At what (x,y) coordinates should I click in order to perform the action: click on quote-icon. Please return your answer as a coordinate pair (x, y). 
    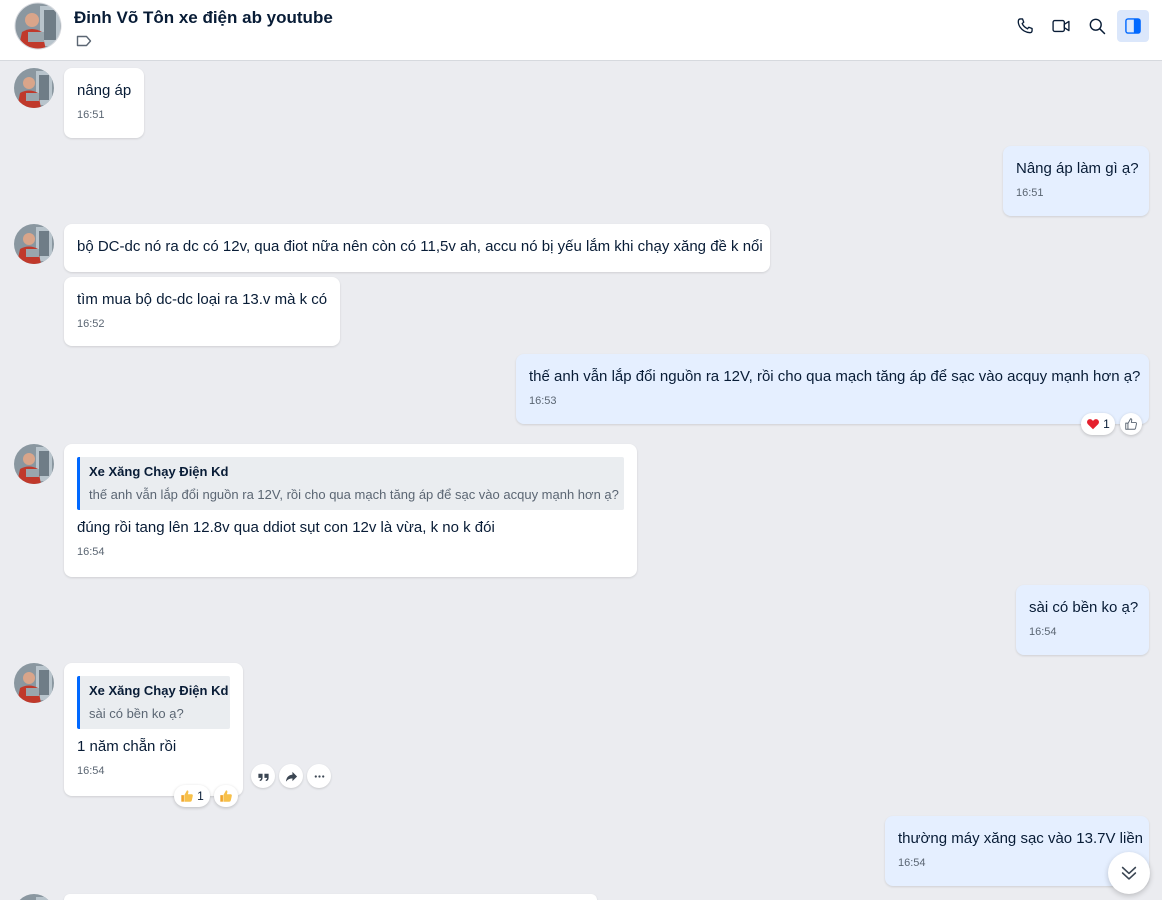
    Looking at the image, I should click on (263, 777).